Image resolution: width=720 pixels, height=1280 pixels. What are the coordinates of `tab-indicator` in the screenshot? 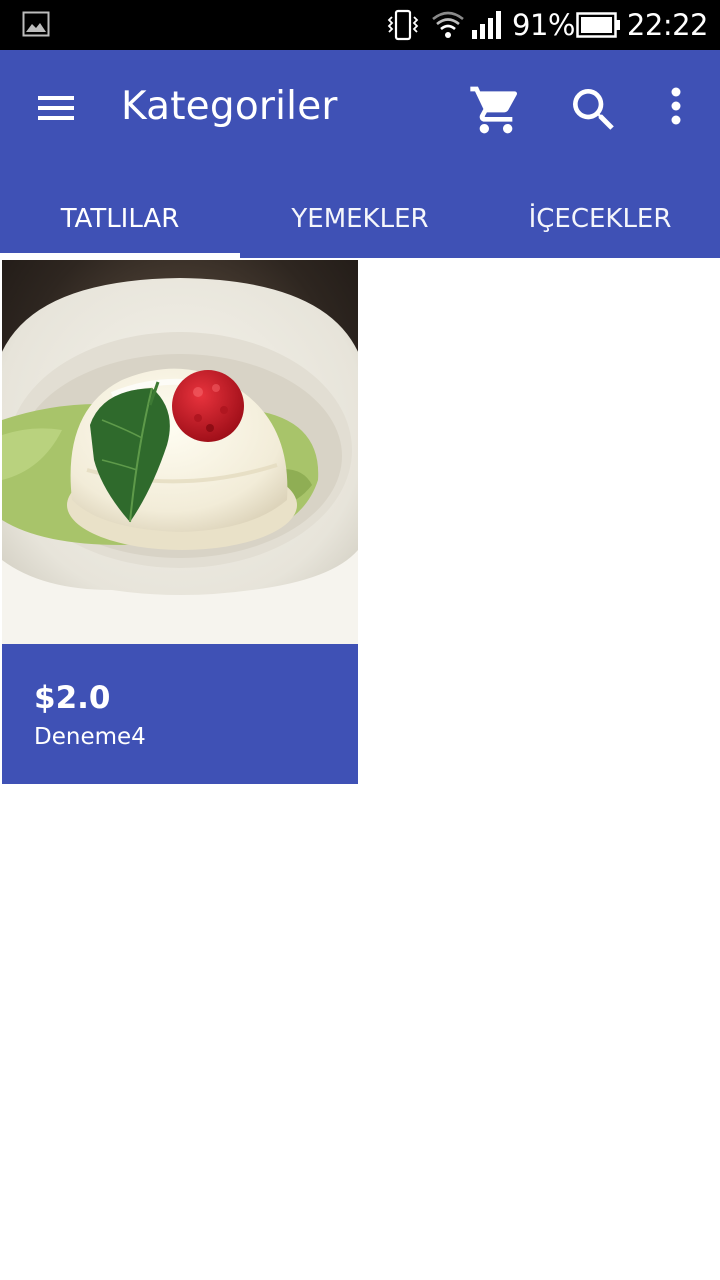 It's located at (120, 255).